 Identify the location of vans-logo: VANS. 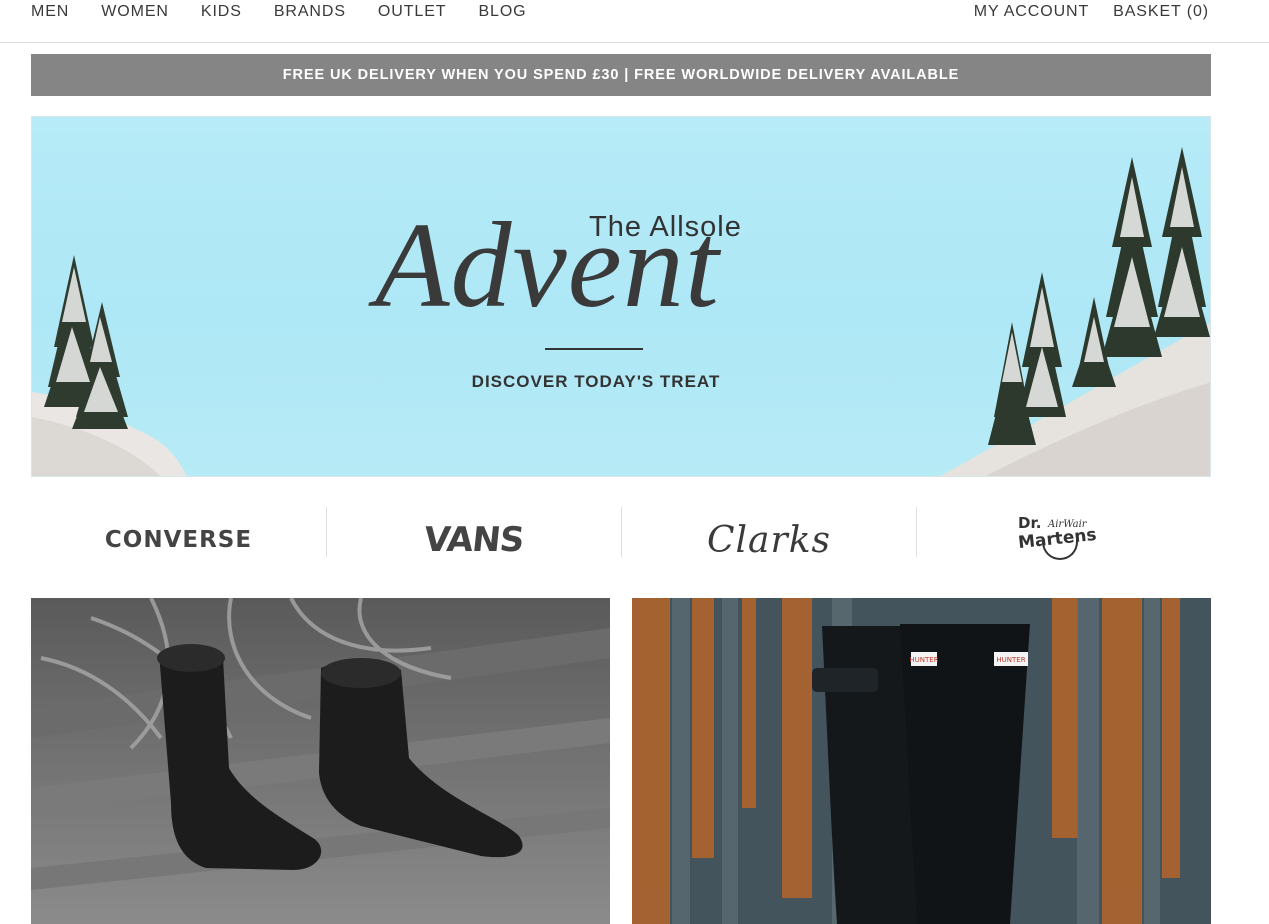
(474, 540).